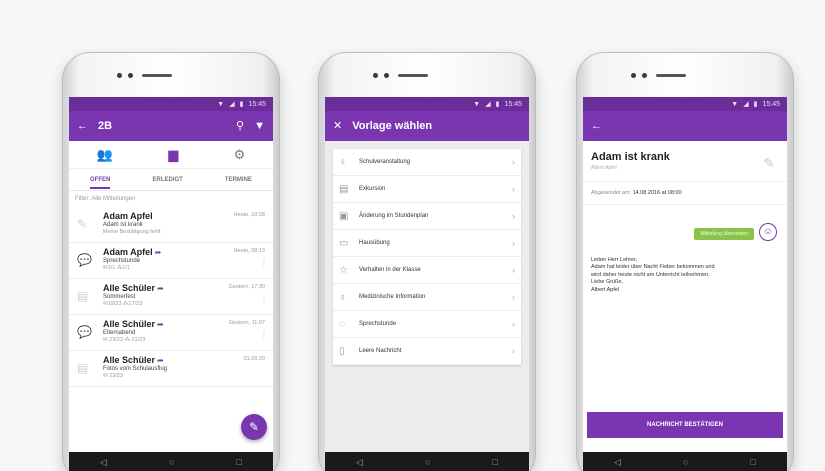  Describe the element at coordinates (337, 126) in the screenshot. I see `close-icon: ✕` at that location.